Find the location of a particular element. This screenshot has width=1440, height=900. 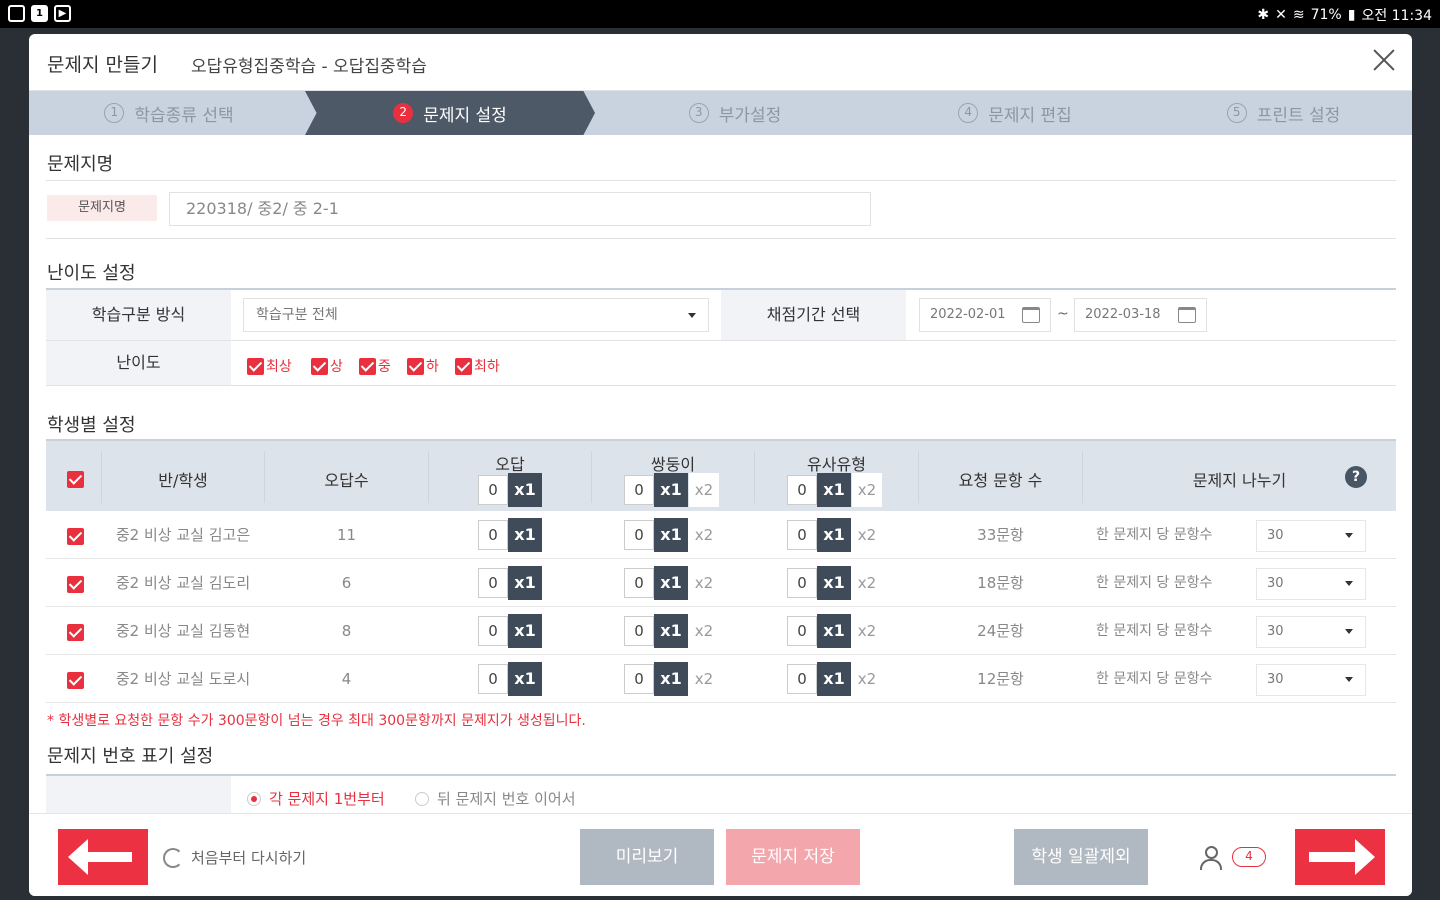

date-to-input: 2022-03-18 is located at coordinates (1140, 315).